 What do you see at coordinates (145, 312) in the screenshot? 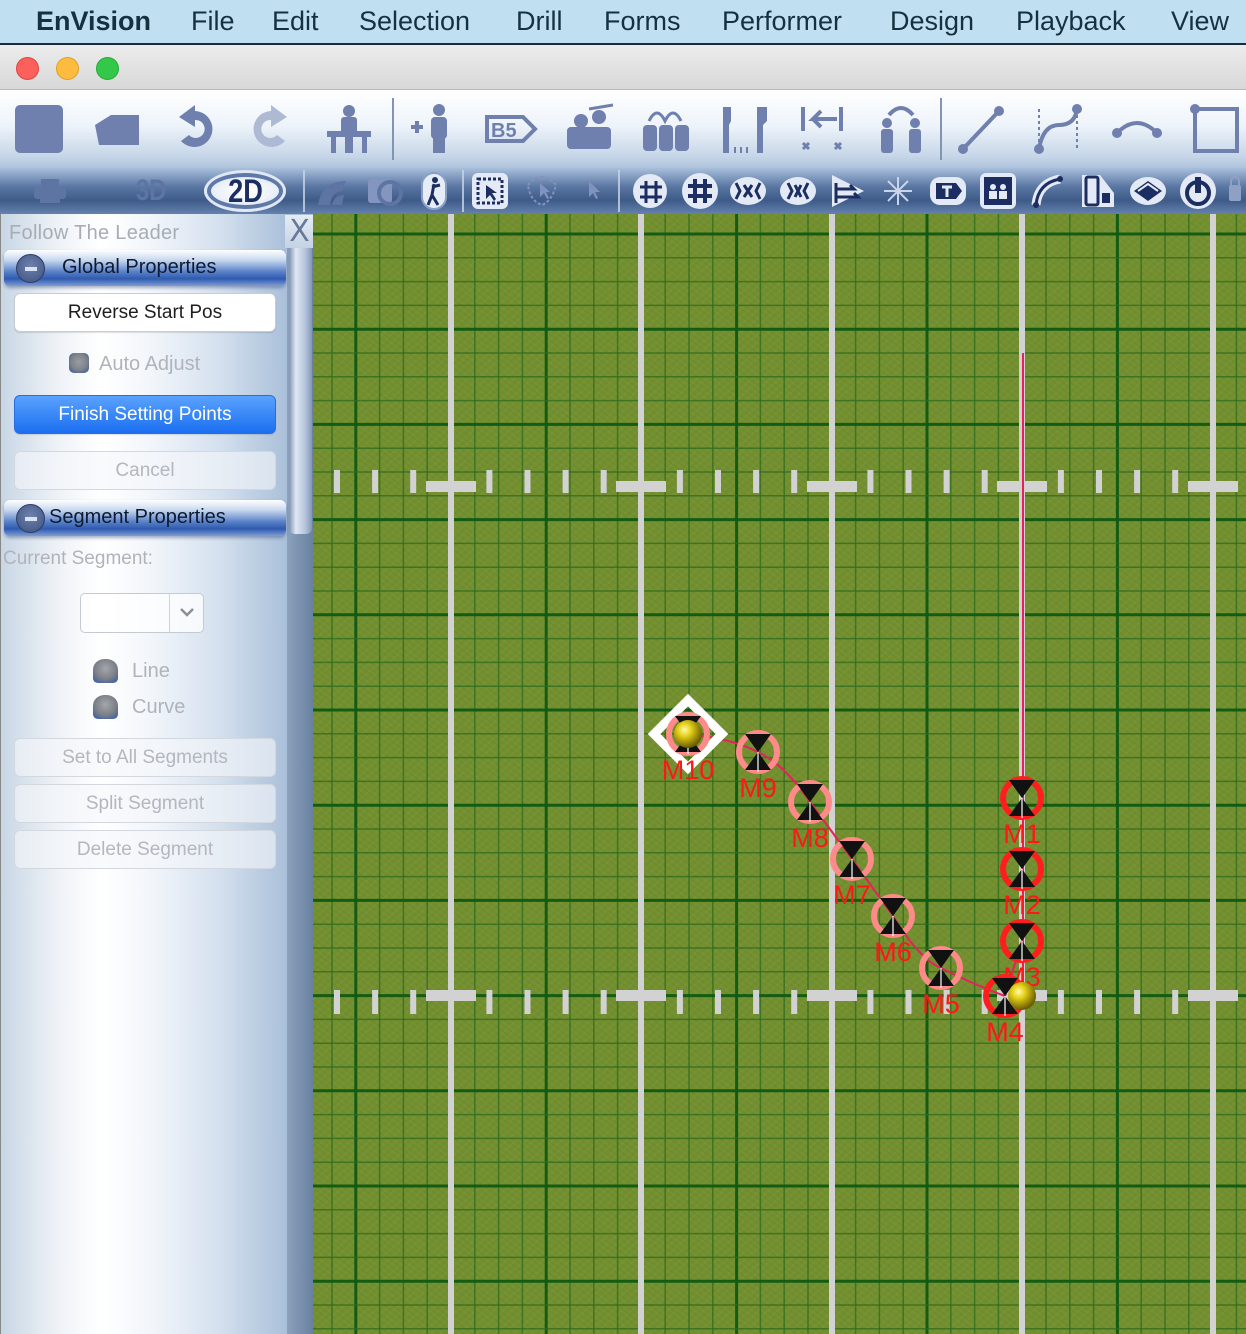
I see `reverse-start-pos-button: Reverse Start Pos` at bounding box center [145, 312].